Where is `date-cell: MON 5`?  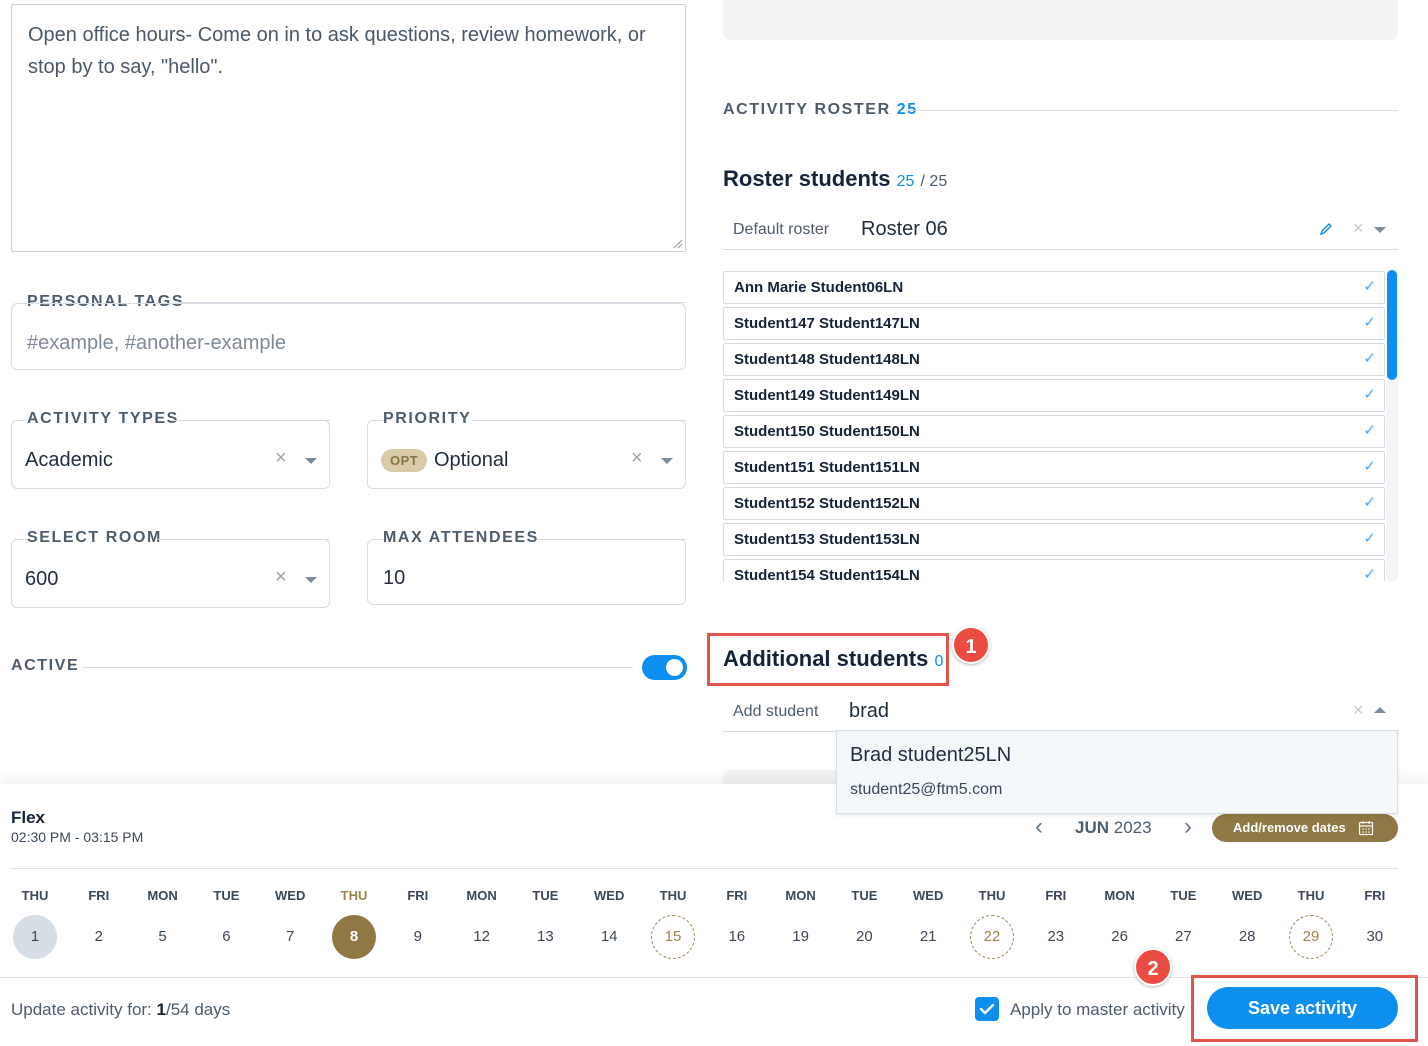
date-cell: MON 5 is located at coordinates (163, 923).